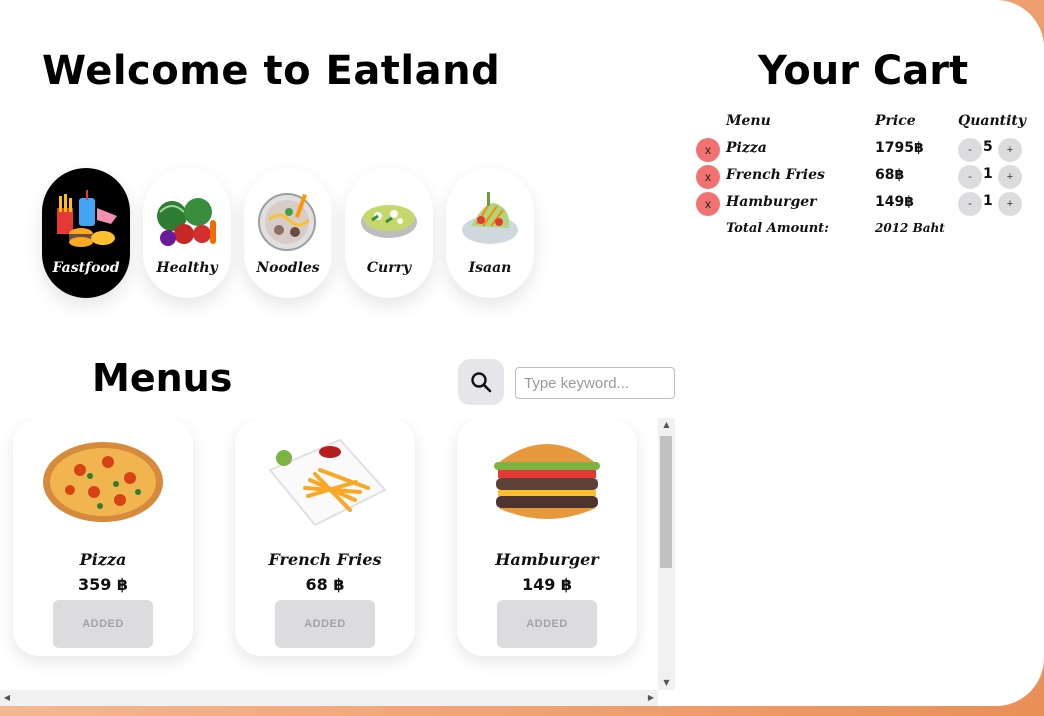 The width and height of the screenshot is (1044, 716). Describe the element at coordinates (325, 559) in the screenshot. I see `menu-item-name: French Fries` at that location.